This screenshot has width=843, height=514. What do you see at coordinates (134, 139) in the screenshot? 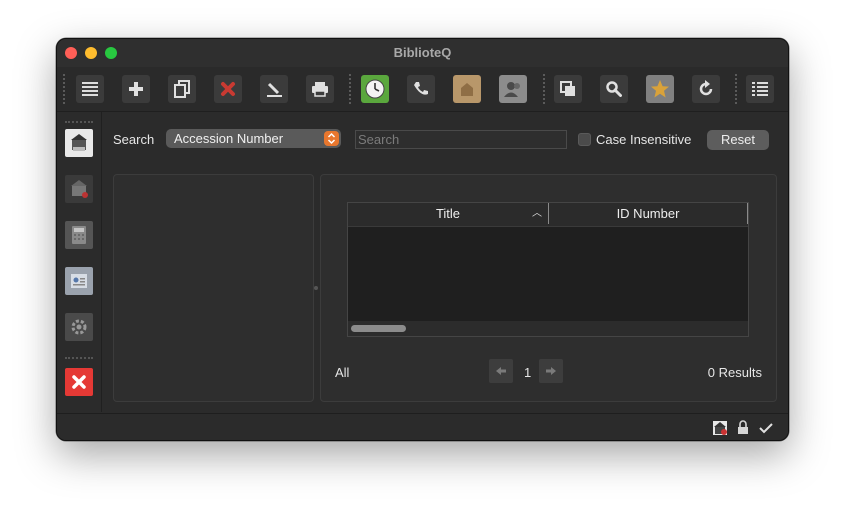
I see `search-label: Search` at bounding box center [134, 139].